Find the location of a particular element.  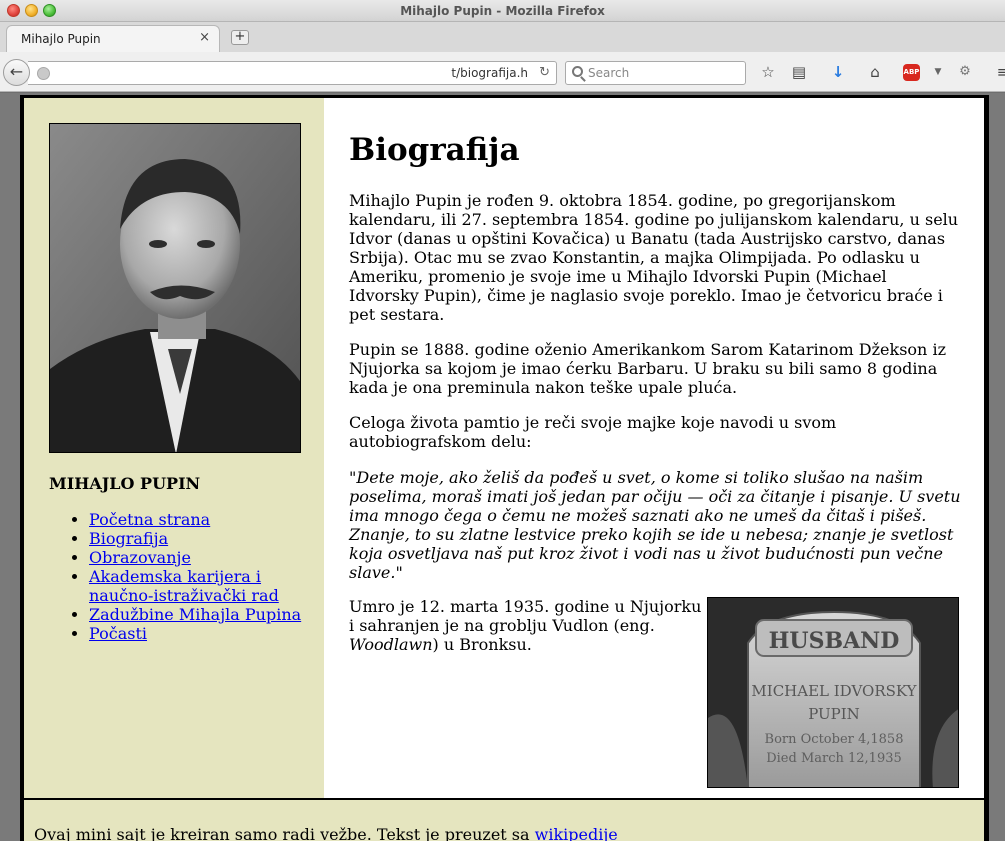

menu-icon: ≡ is located at coordinates (999, 72).